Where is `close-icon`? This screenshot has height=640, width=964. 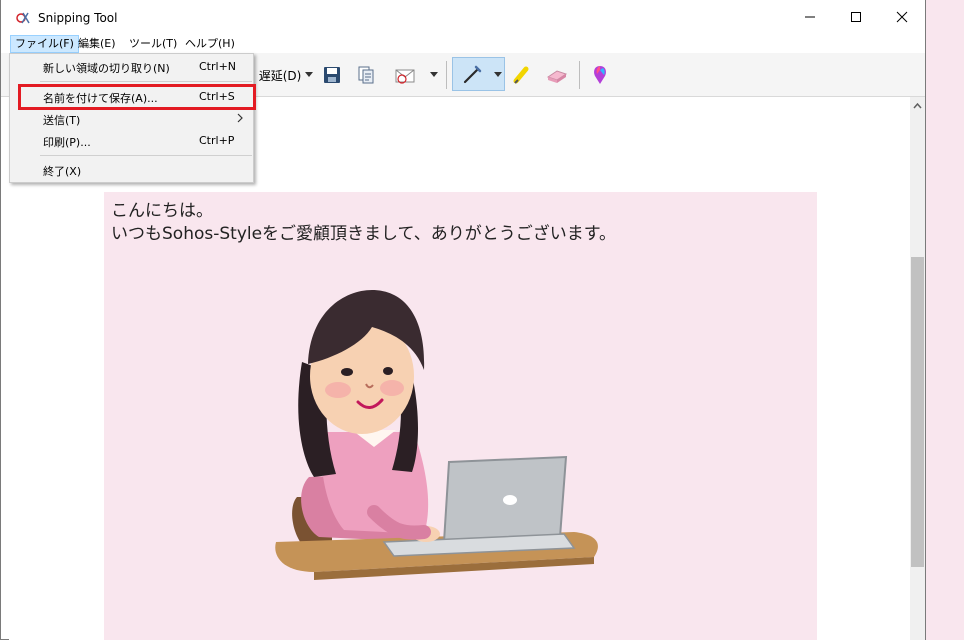 close-icon is located at coordinates (902, 17).